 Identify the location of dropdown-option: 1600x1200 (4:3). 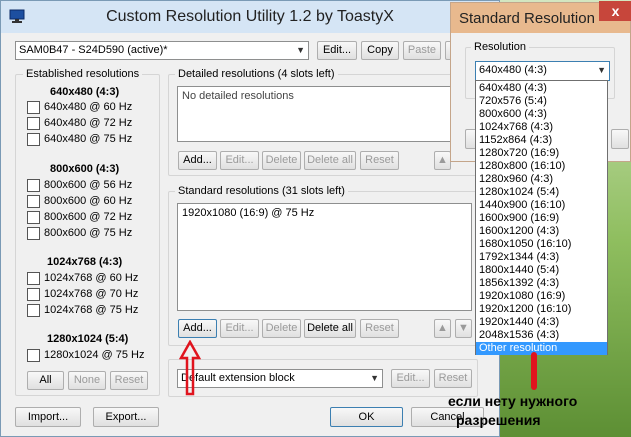
(541, 231).